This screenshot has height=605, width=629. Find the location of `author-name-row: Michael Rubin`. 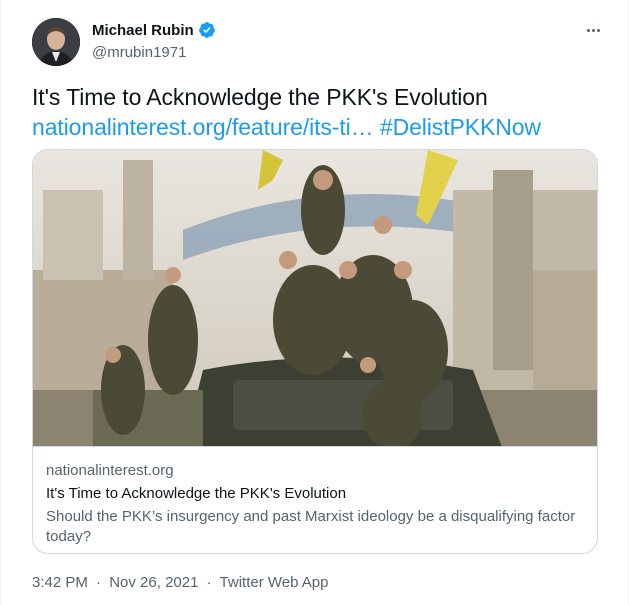

author-name-row: Michael Rubin is located at coordinates (154, 30).